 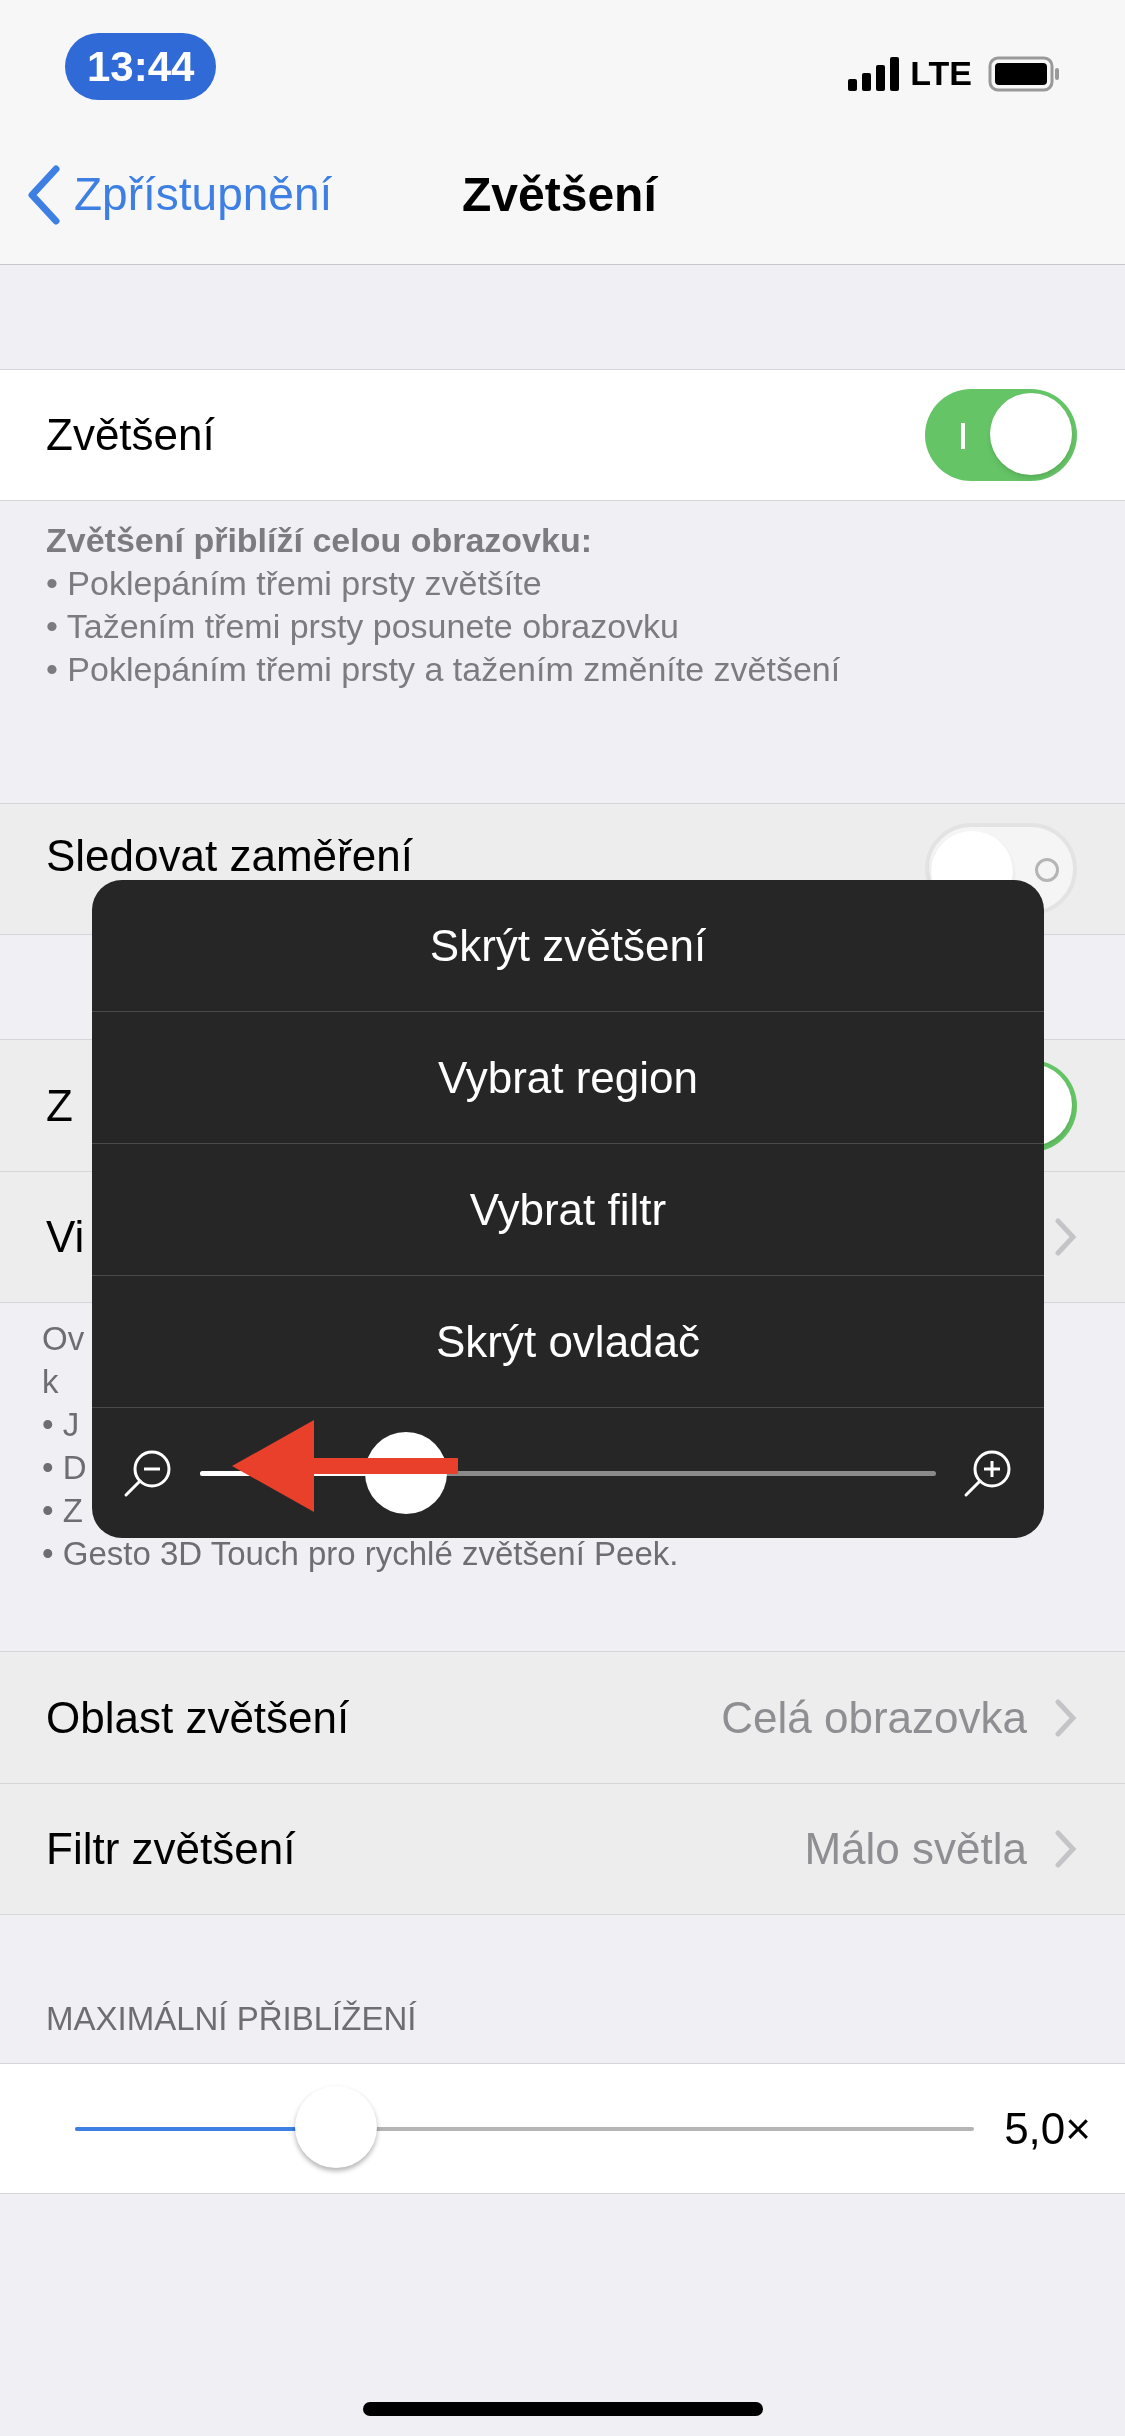 What do you see at coordinates (444, 669) in the screenshot?
I see `footer-bullet: • Poklepáním třemi prsty a tažením změníte zvětšení` at bounding box center [444, 669].